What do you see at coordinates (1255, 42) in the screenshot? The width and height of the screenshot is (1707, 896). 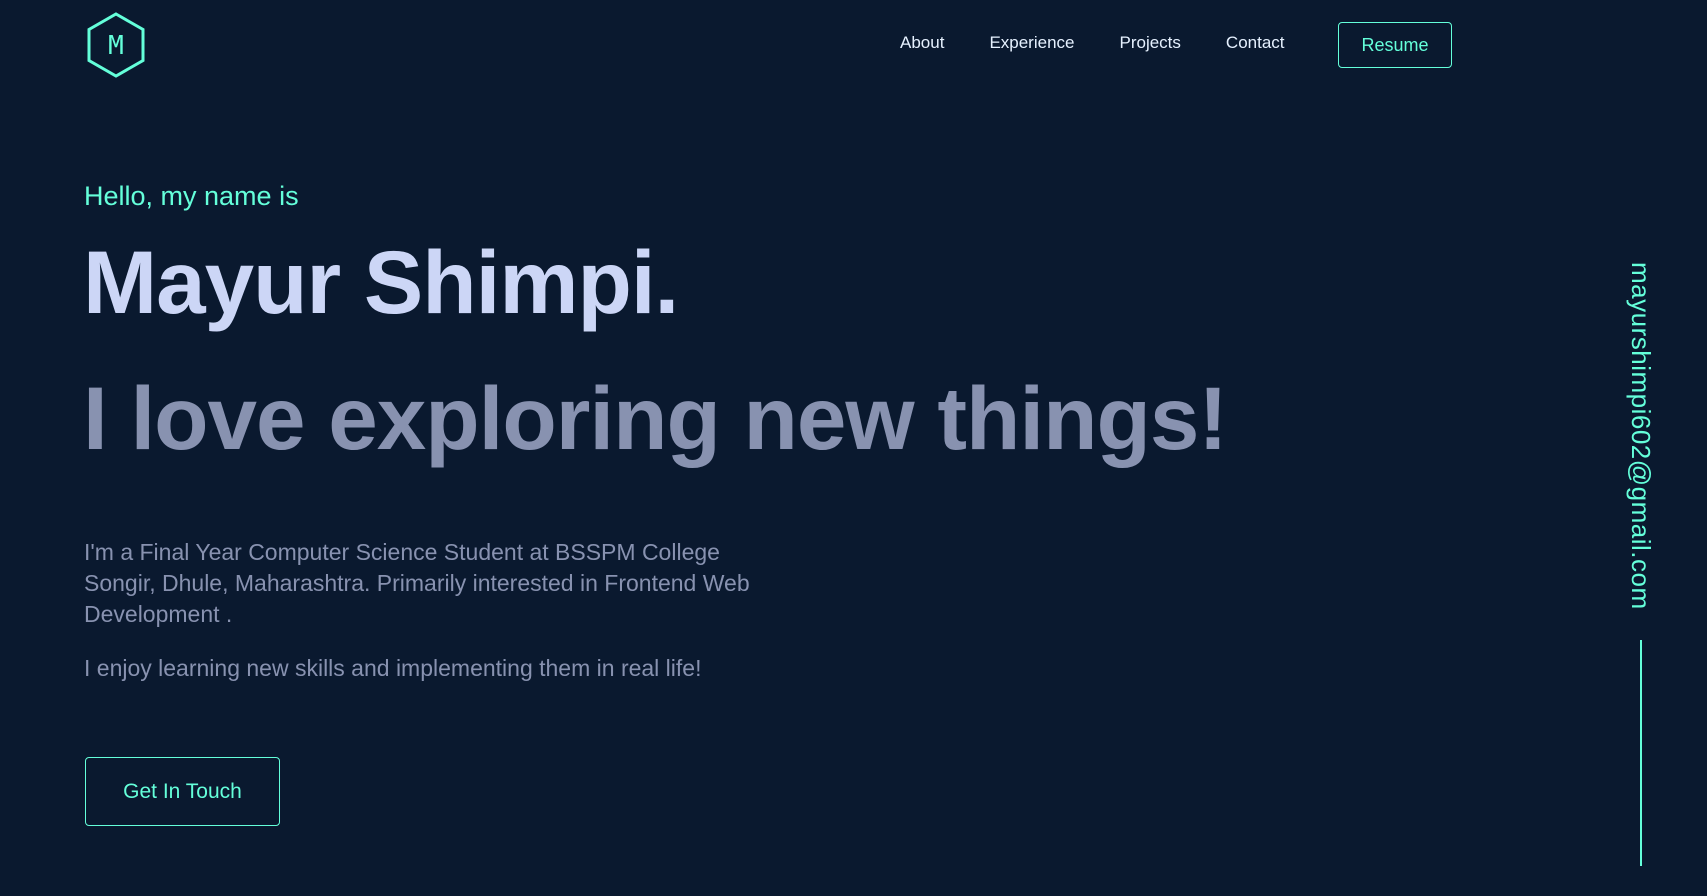 I see `nav-link-contact: Contact` at bounding box center [1255, 42].